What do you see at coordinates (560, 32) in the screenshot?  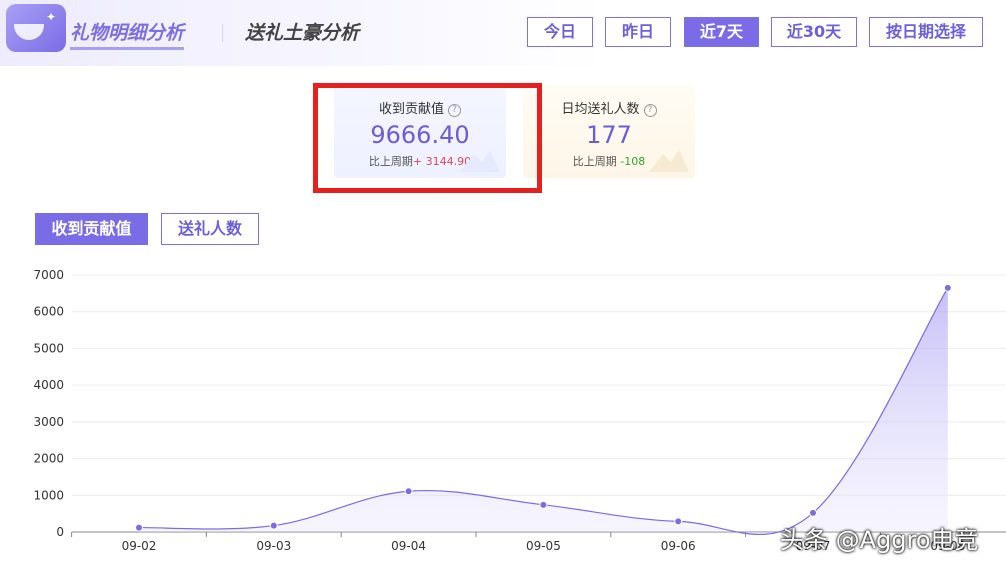 I see `date-today-button: 今日` at bounding box center [560, 32].